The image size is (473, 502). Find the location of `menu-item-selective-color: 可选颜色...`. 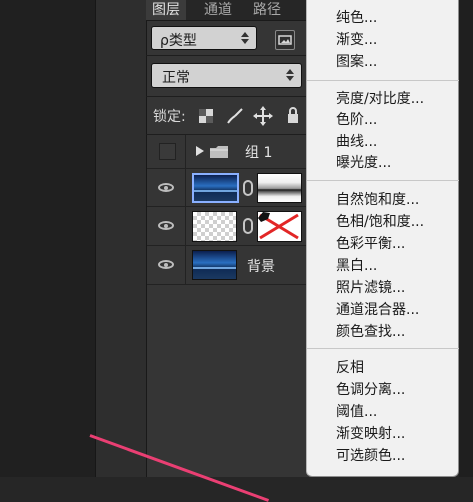

menu-item-selective-color: 可选颜色... is located at coordinates (370, 456).